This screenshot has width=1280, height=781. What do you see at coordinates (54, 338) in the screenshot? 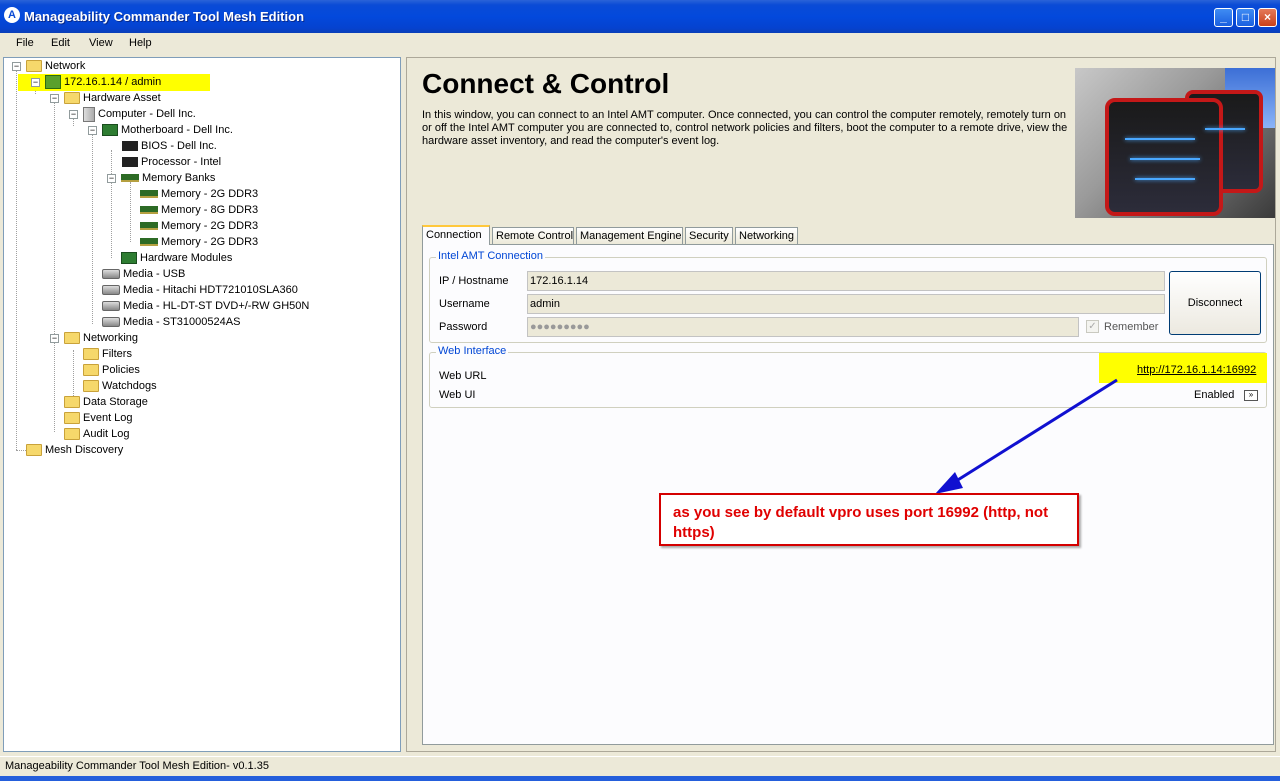
I see `expand-networking-toggle: −` at bounding box center [54, 338].